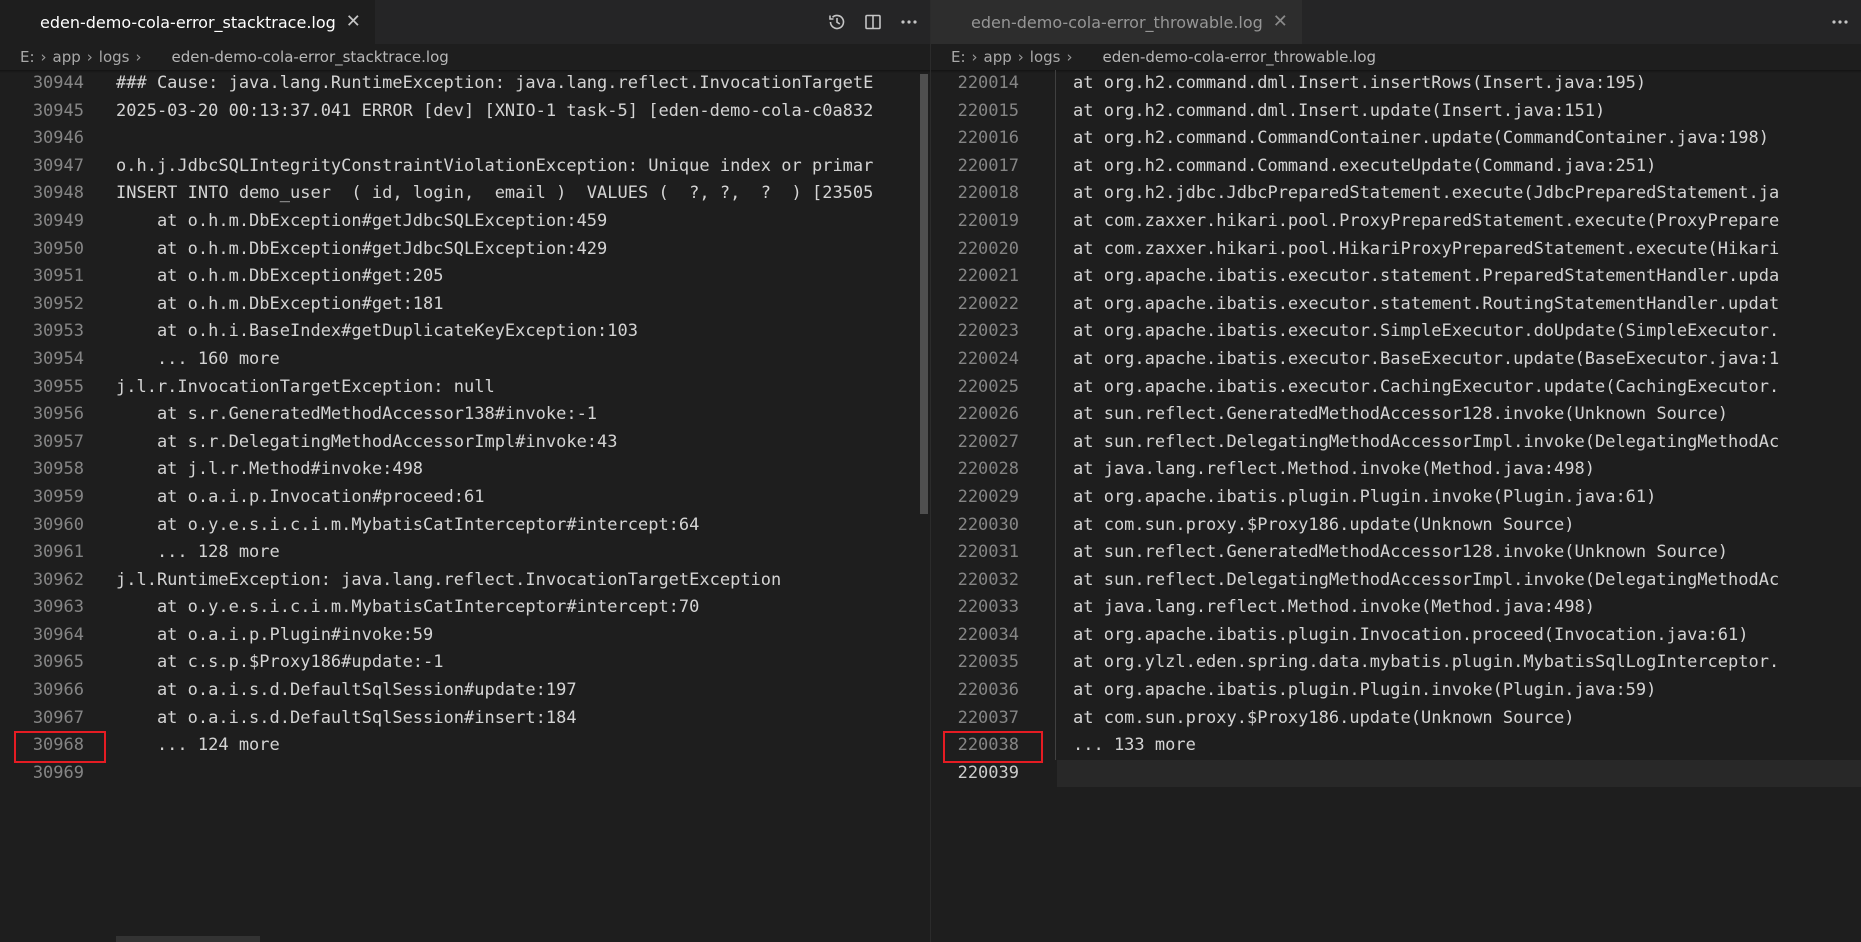  What do you see at coordinates (309, 57) in the screenshot?
I see `breadcrumb-item-file: eden-demo-cola-error_stacktrace.log` at bounding box center [309, 57].